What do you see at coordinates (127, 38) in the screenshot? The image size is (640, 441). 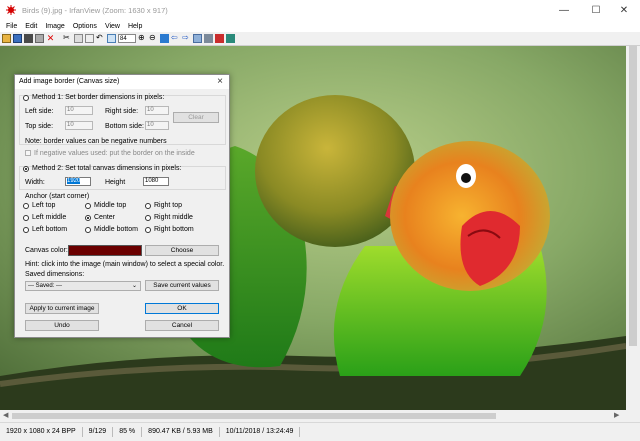 I see `zoom-select: 84` at bounding box center [127, 38].